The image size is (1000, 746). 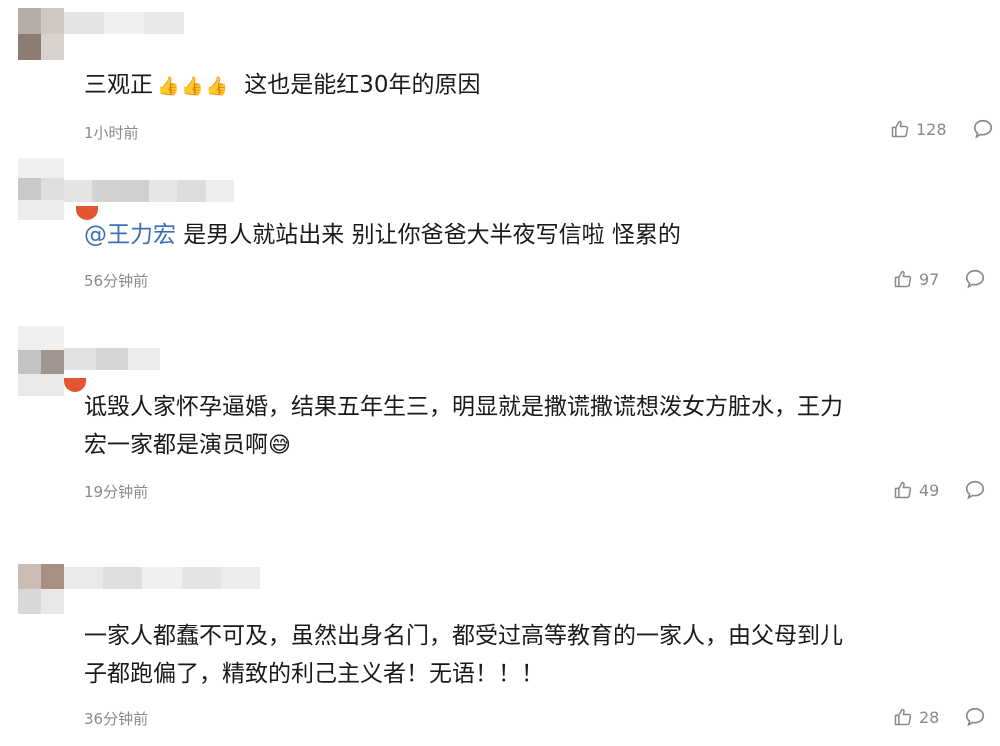 I want to click on comment-text-part: 这也是能红30年的原因, so click(x=362, y=85).